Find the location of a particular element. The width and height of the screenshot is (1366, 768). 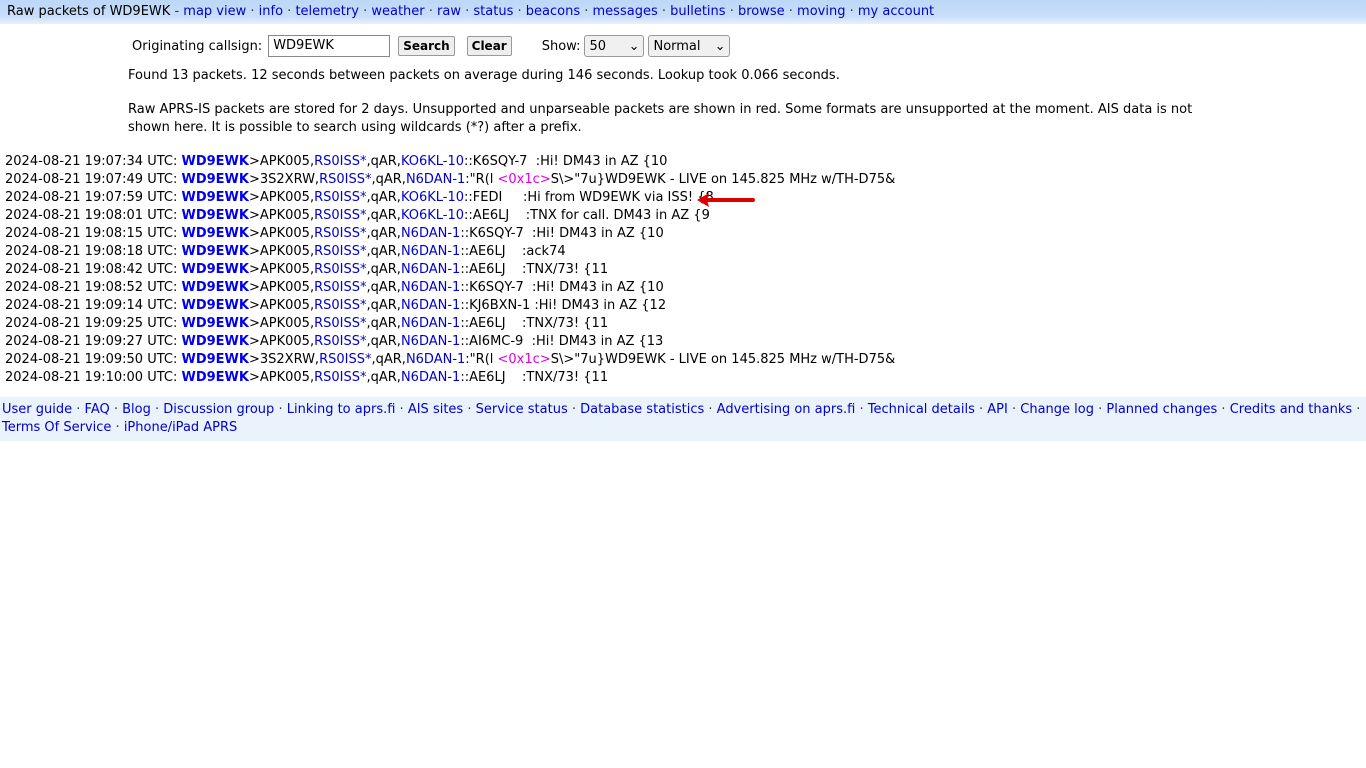

nav-link-moving: moving is located at coordinates (821, 11).